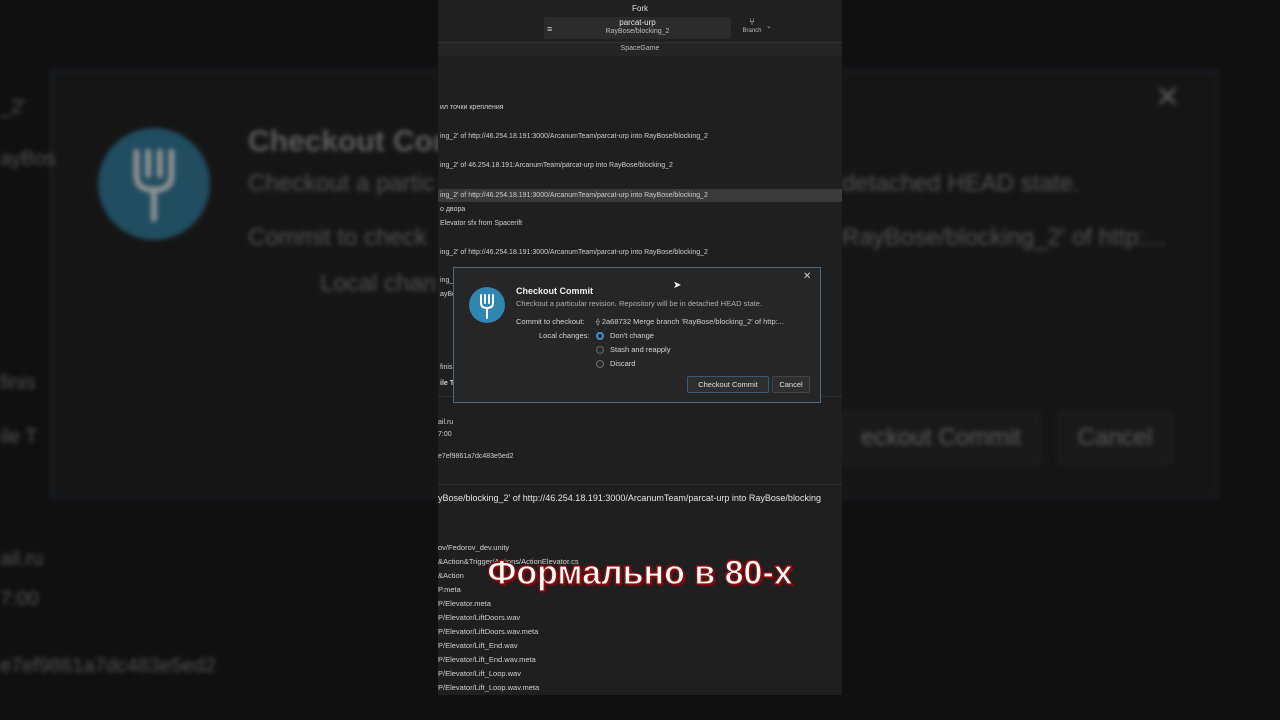  What do you see at coordinates (769, 26) in the screenshot?
I see `chevron-down-icon: ⌄` at bounding box center [769, 26].